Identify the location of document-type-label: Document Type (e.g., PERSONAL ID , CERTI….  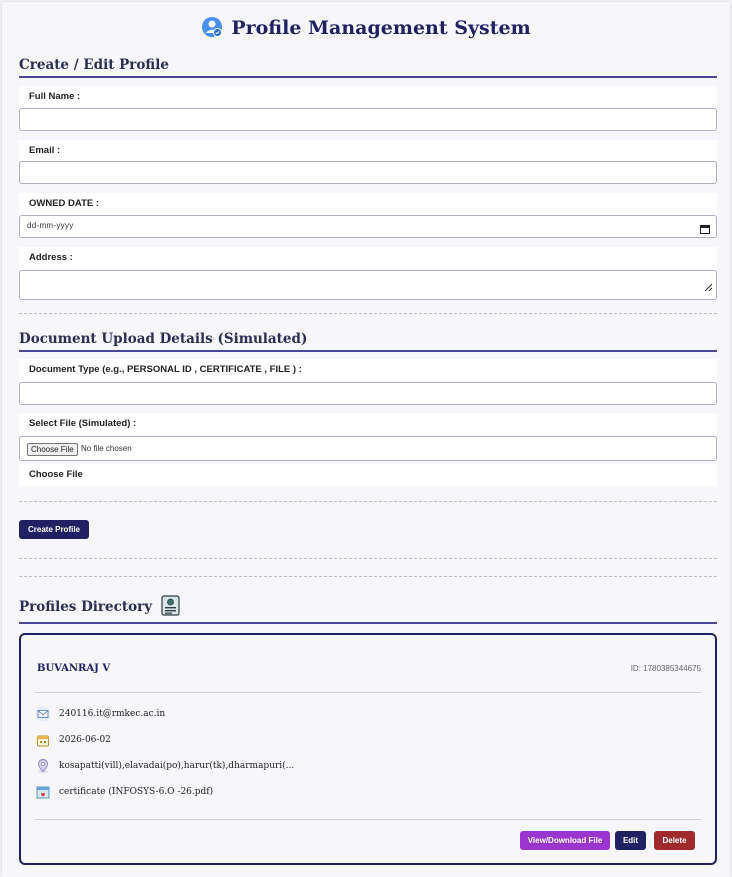
(368, 370).